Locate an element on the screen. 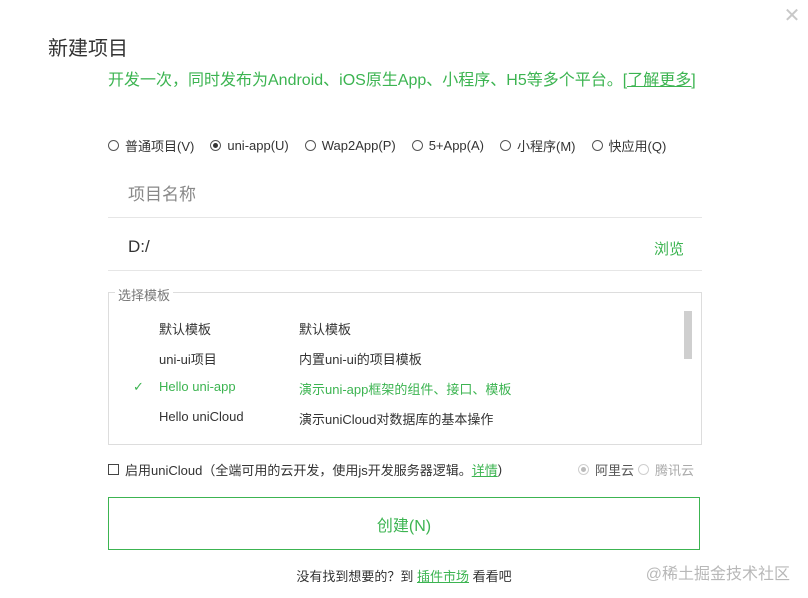 Image resolution: width=808 pixels, height=598 pixels. template-legend: 选择模板 is located at coordinates (144, 294).